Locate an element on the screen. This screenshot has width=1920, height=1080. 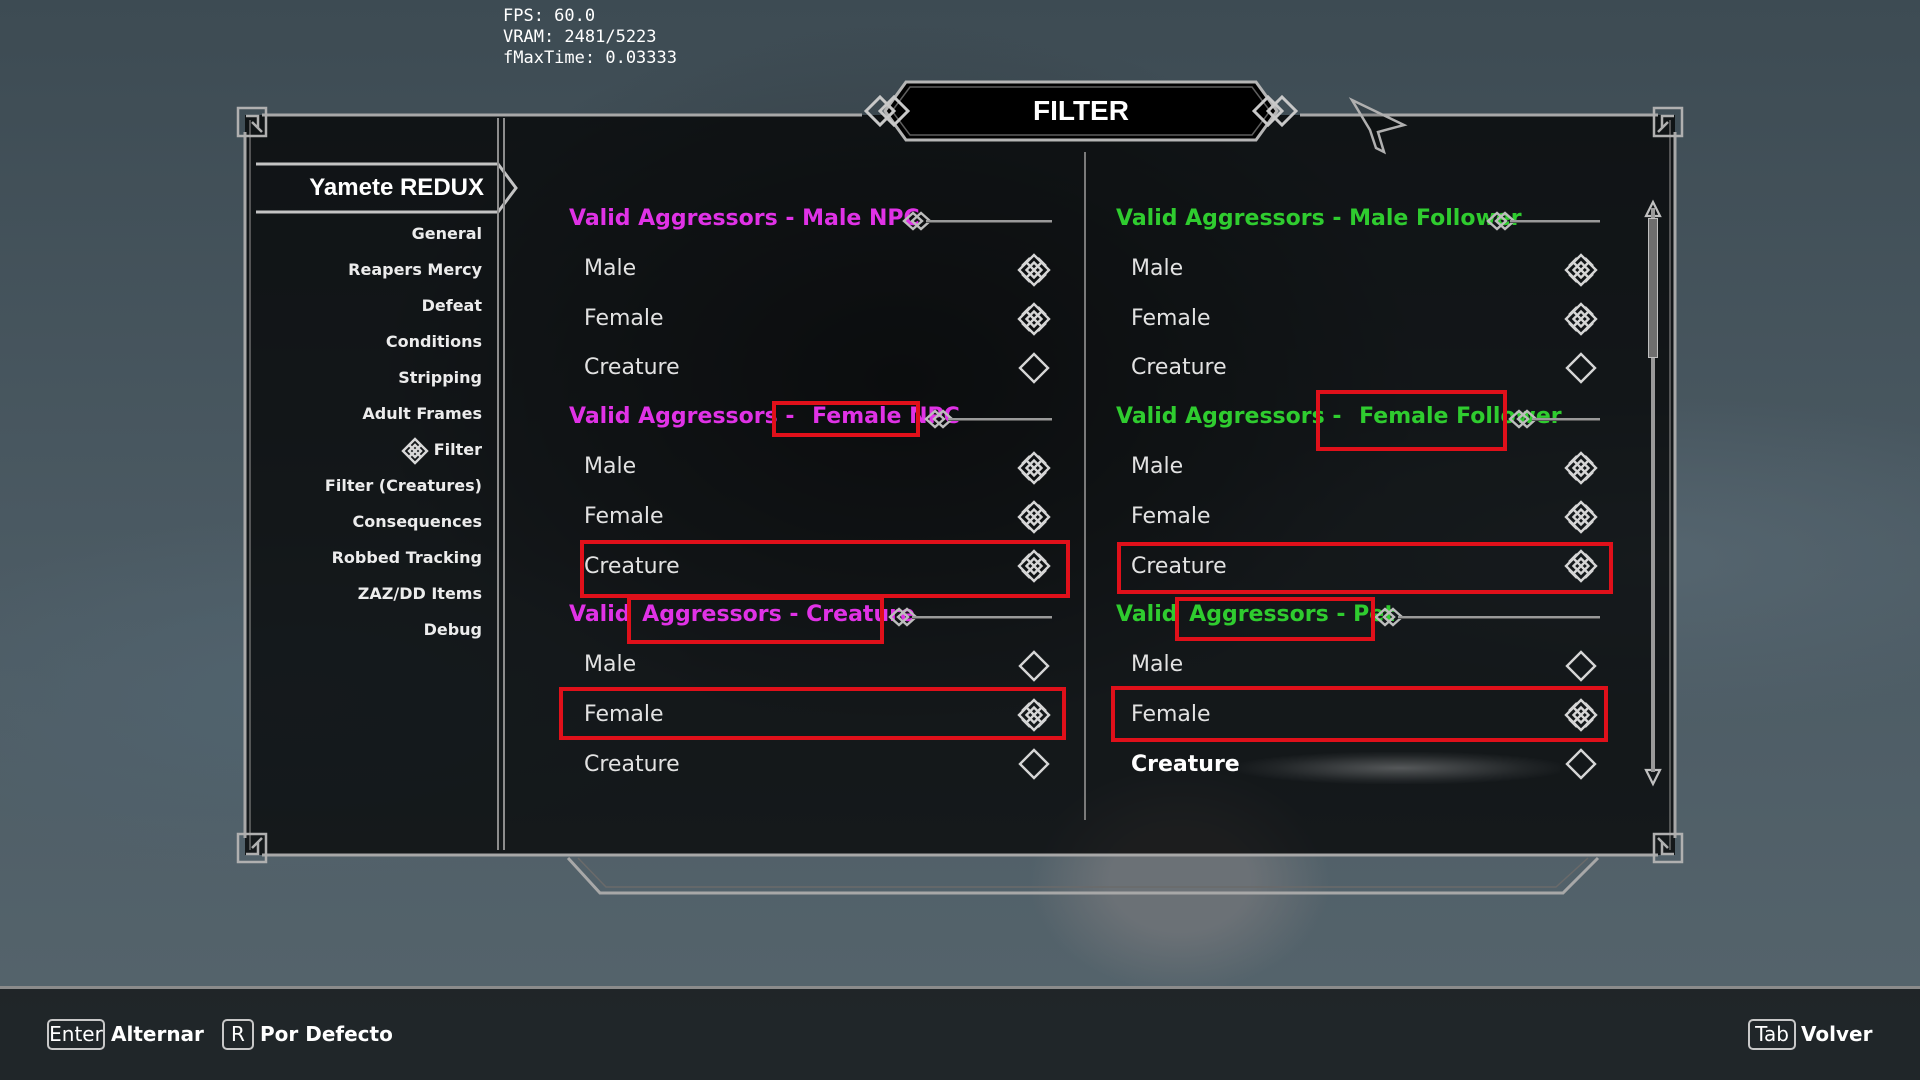
key-tab: Tab is located at coordinates (1772, 1034).